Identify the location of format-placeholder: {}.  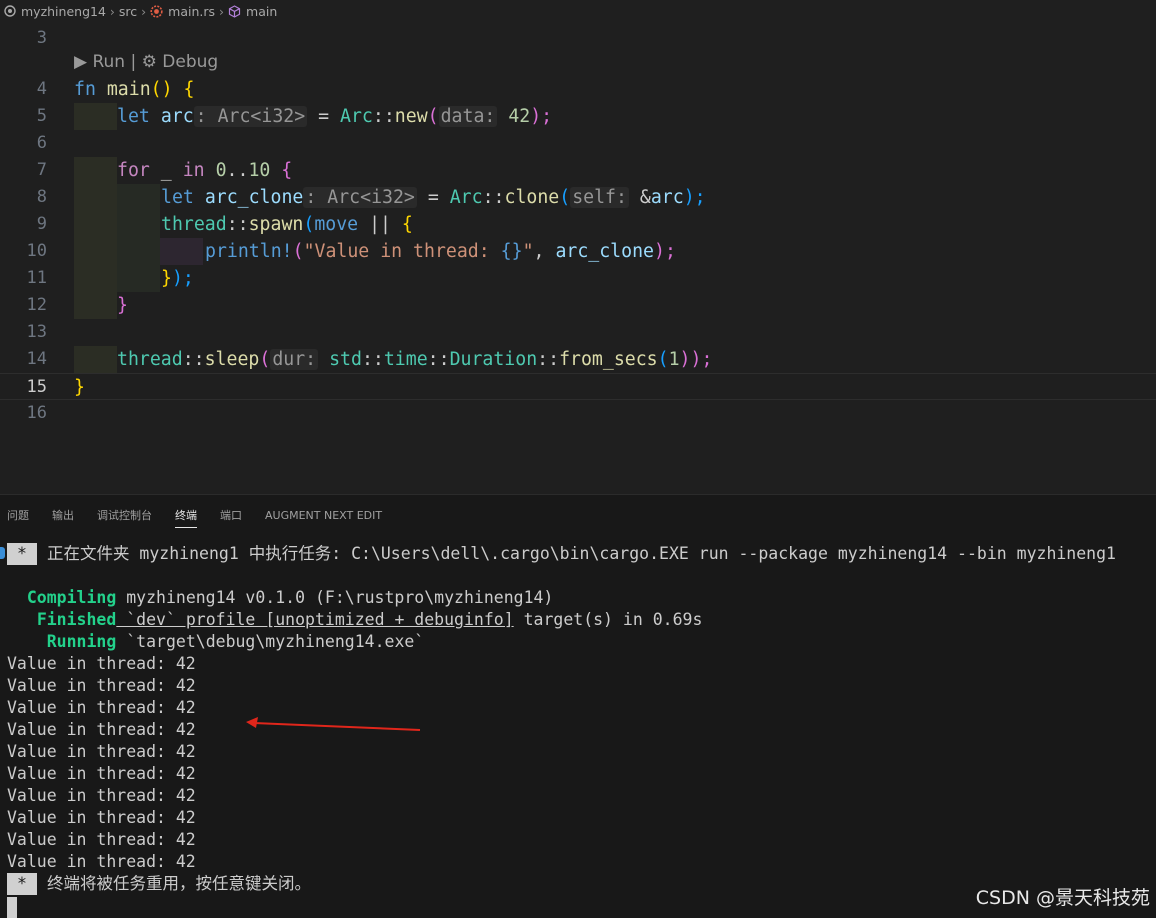
(511, 251).